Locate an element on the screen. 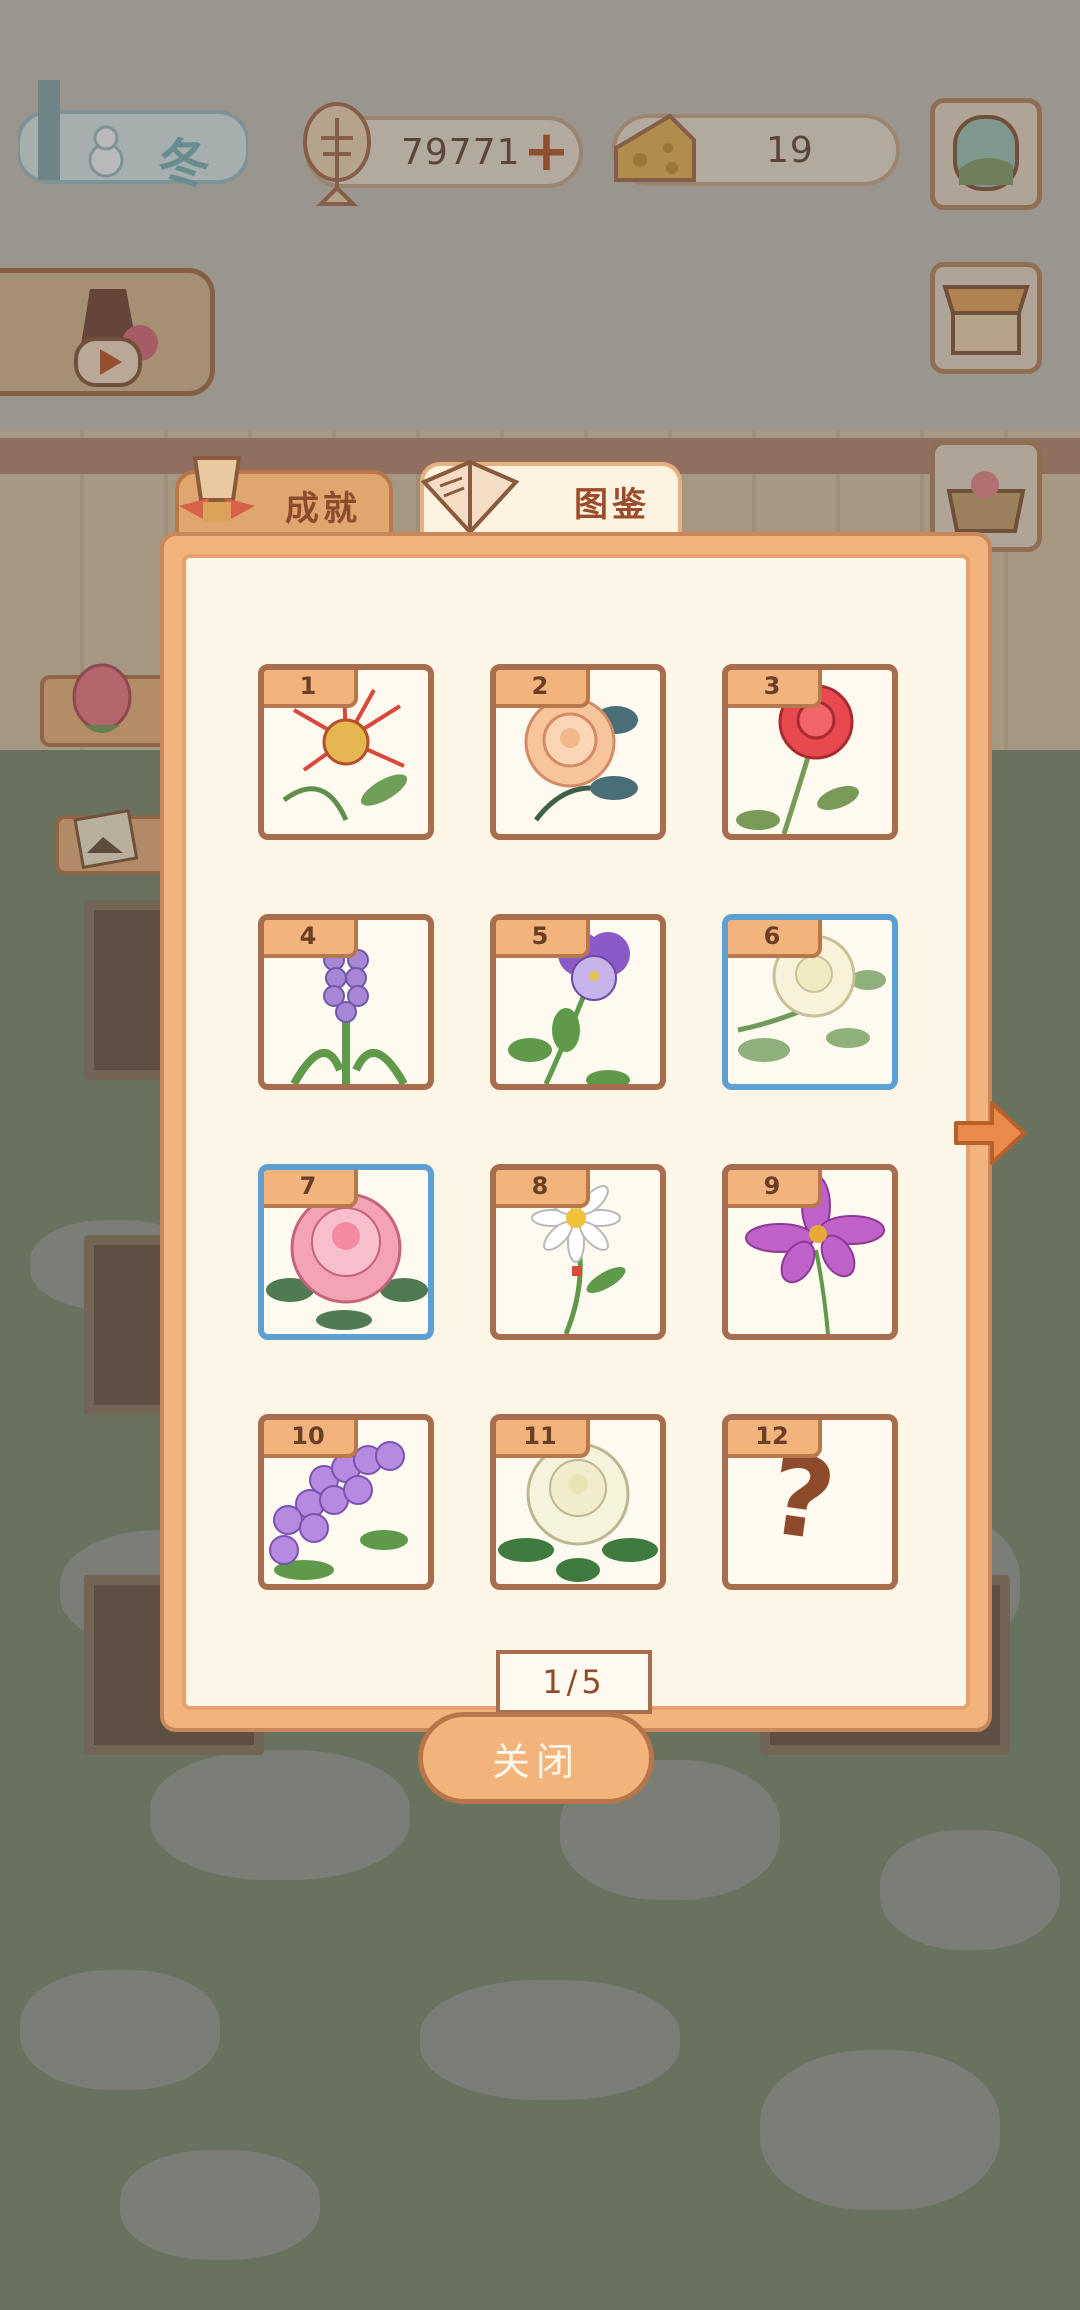 This screenshot has width=1080, height=2310. card-number: 6 is located at coordinates (775, 939).